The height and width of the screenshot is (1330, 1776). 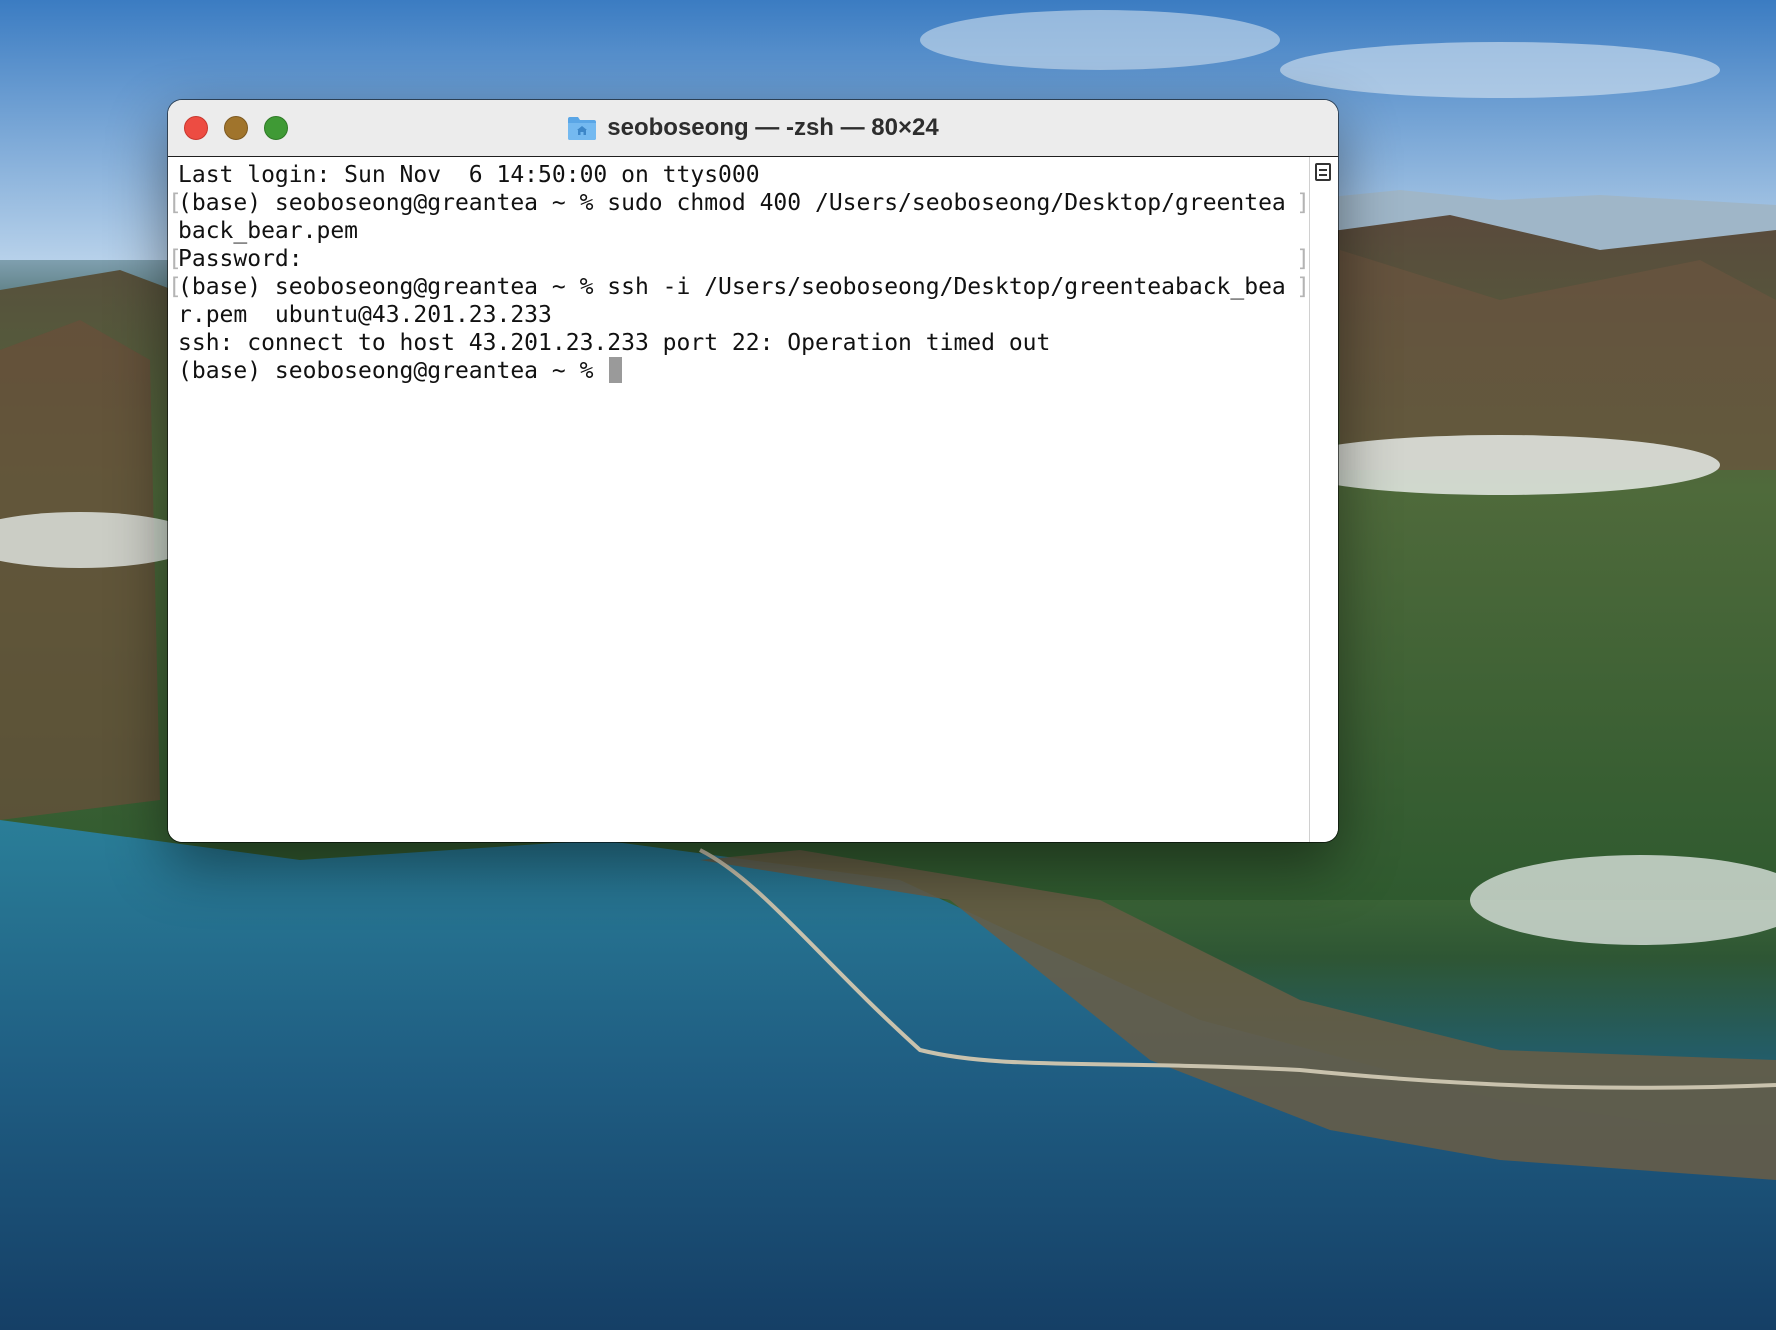 I want to click on home-folder-icon, so click(x=582, y=128).